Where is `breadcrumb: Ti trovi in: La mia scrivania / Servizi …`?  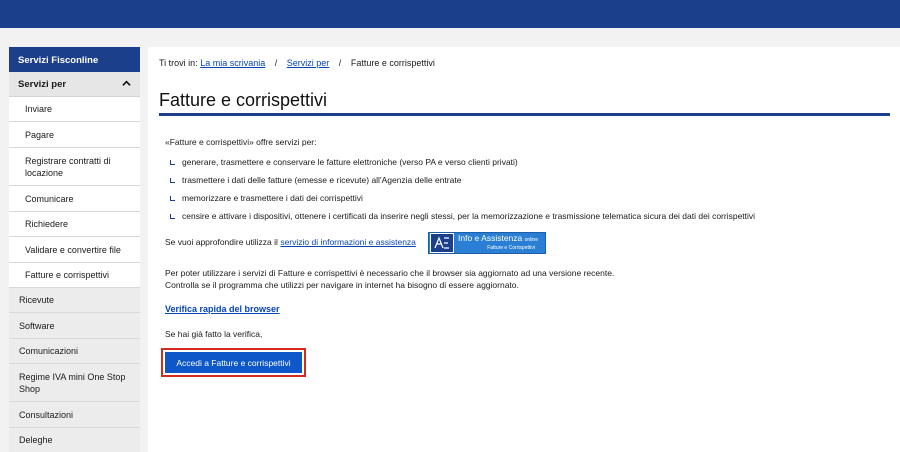
breadcrumb: Ti trovi in: La mia scrivania / Servizi … is located at coordinates (297, 63).